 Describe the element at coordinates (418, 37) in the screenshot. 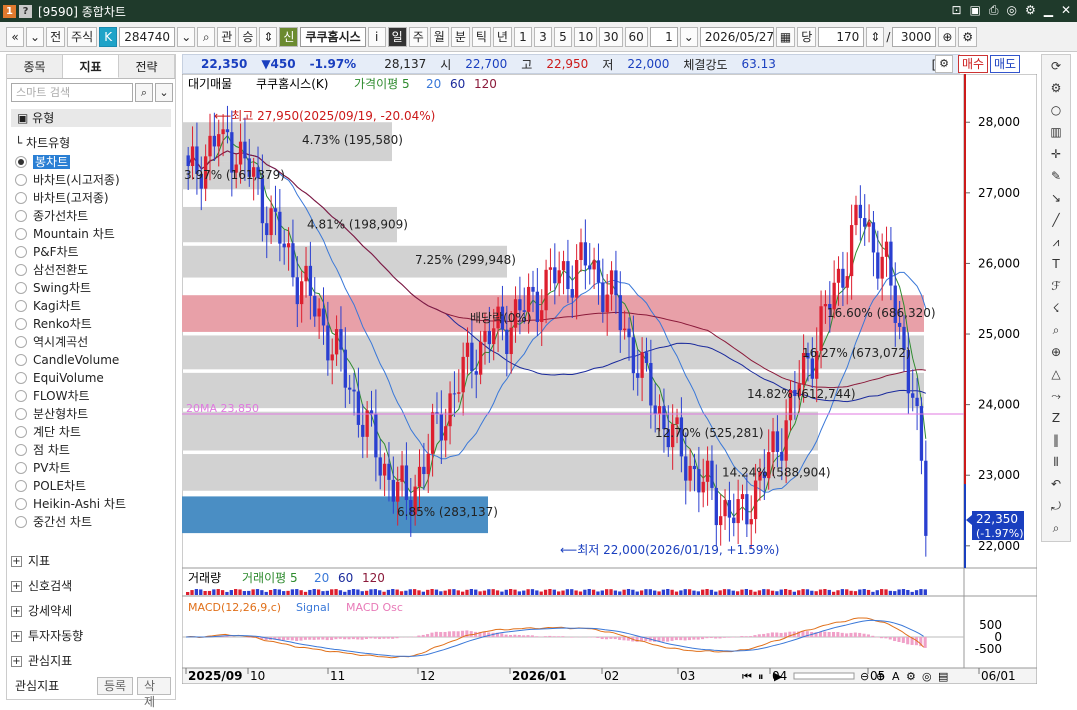

I see `period-week: 주` at that location.